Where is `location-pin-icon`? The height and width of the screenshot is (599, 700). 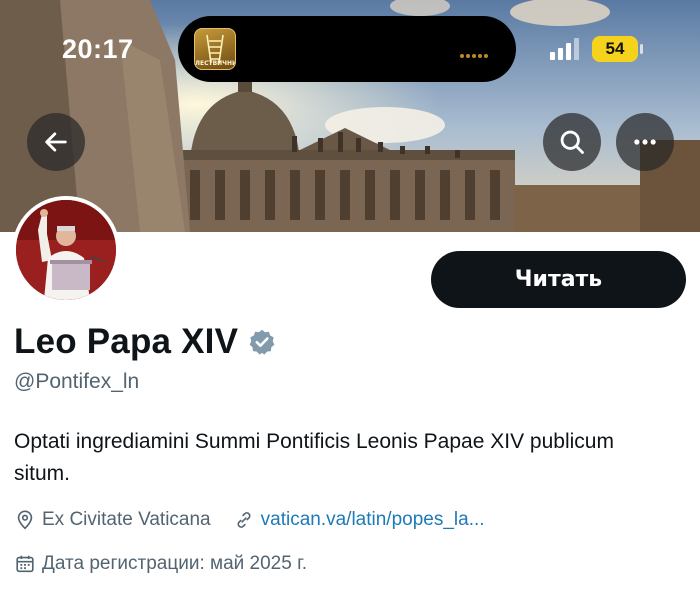 location-pin-icon is located at coordinates (25, 520).